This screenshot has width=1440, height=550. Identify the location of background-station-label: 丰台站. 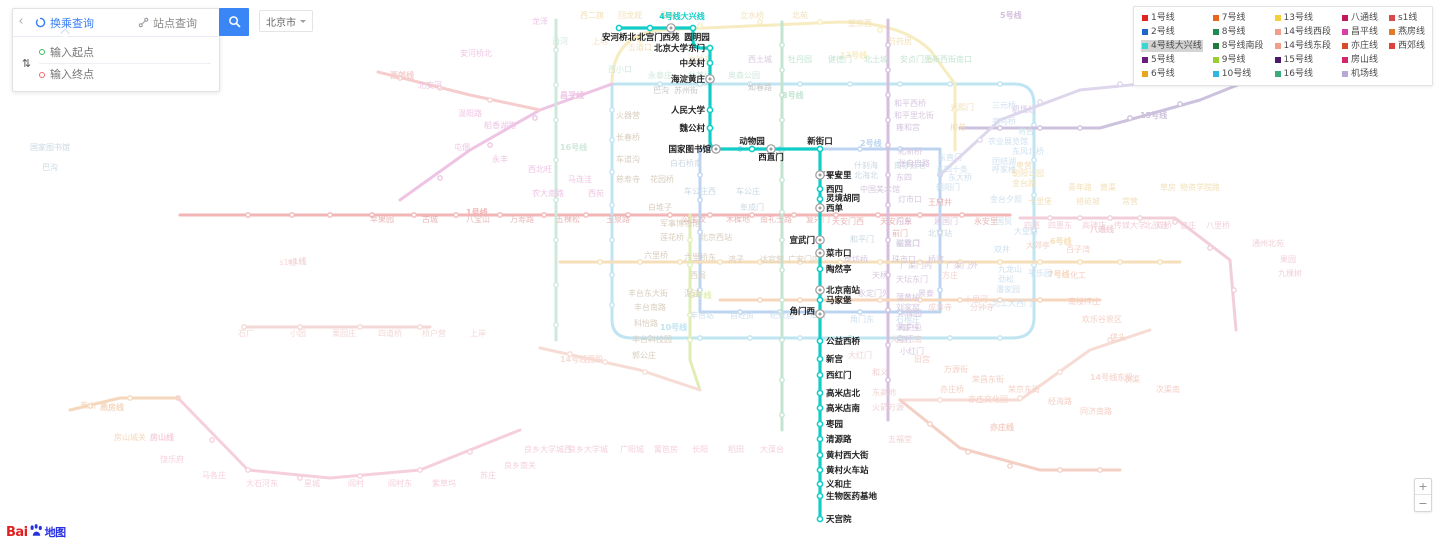
(702, 315).